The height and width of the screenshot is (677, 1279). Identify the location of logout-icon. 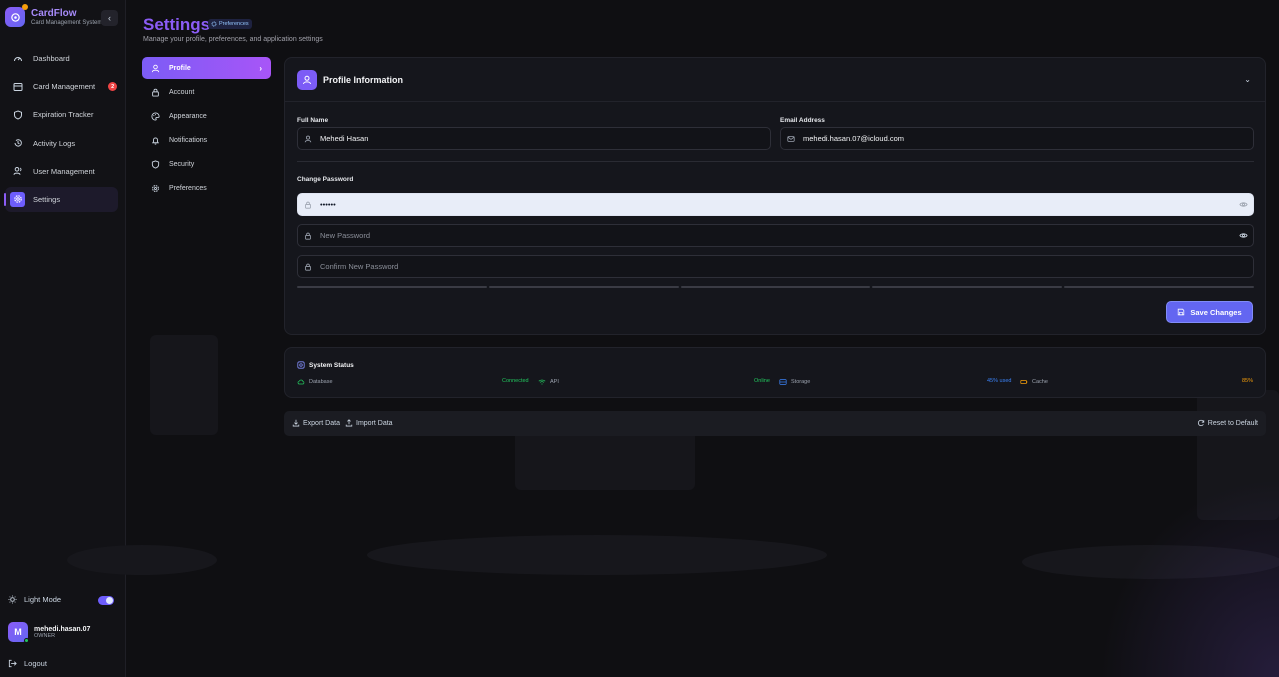
(12, 663).